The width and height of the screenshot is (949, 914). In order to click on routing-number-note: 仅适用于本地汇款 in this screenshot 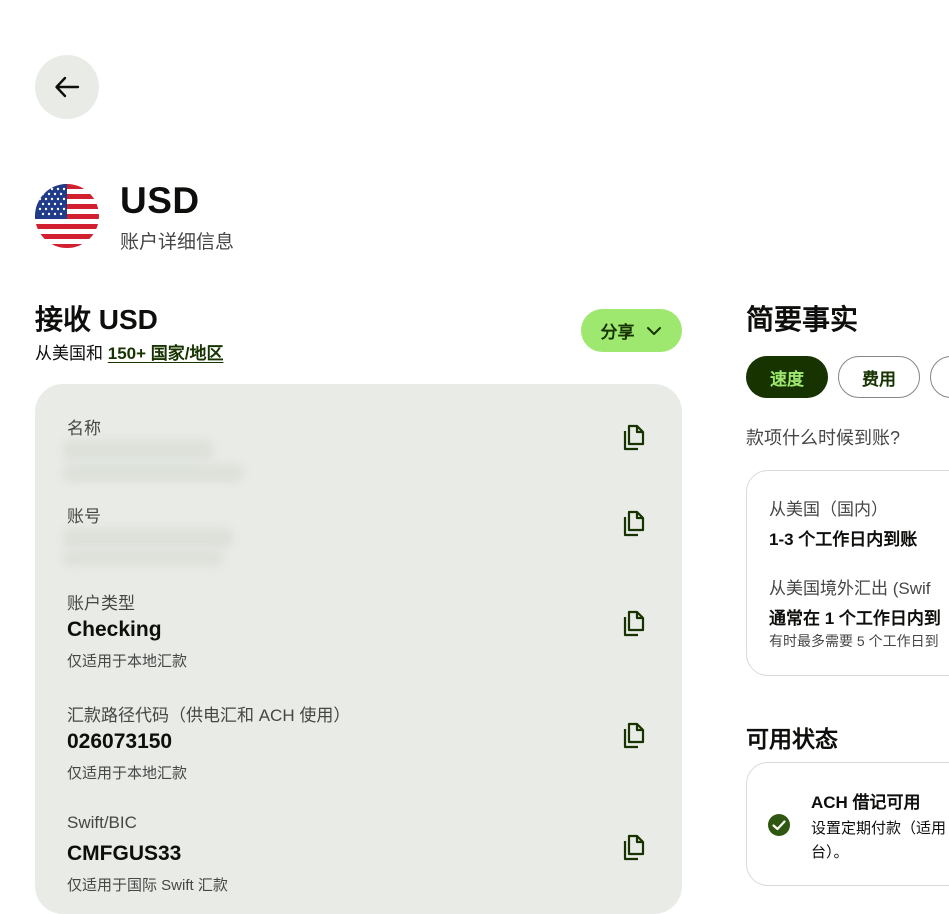, I will do `click(127, 773)`.